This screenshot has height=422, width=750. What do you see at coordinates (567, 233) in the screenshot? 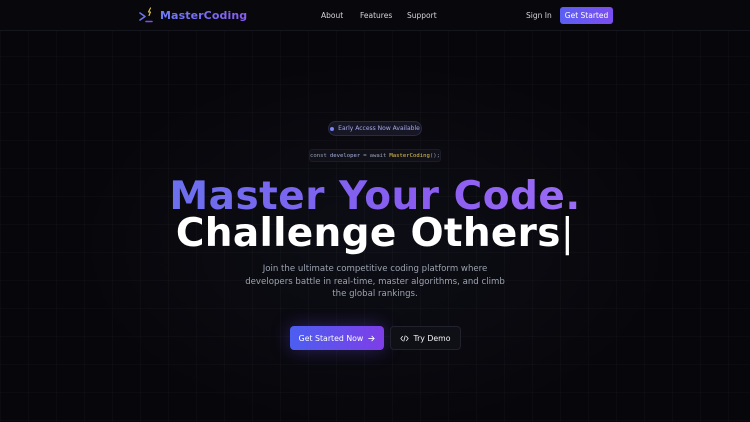
I see `typing-caret: |` at bounding box center [567, 233].